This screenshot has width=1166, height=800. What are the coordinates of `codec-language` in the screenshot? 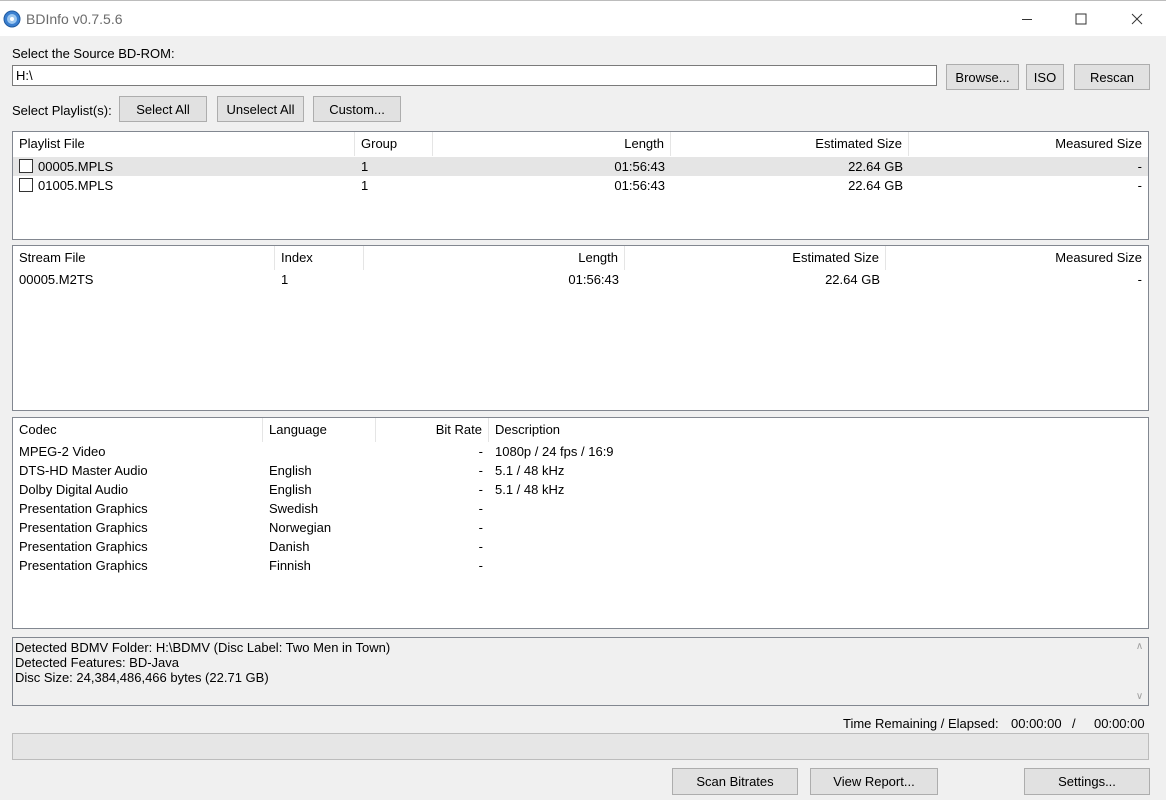 It's located at (319, 451).